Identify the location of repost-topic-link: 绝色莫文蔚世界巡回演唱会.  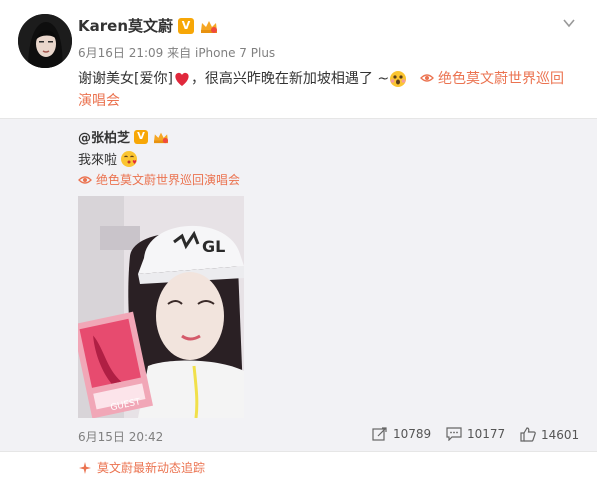
(159, 179).